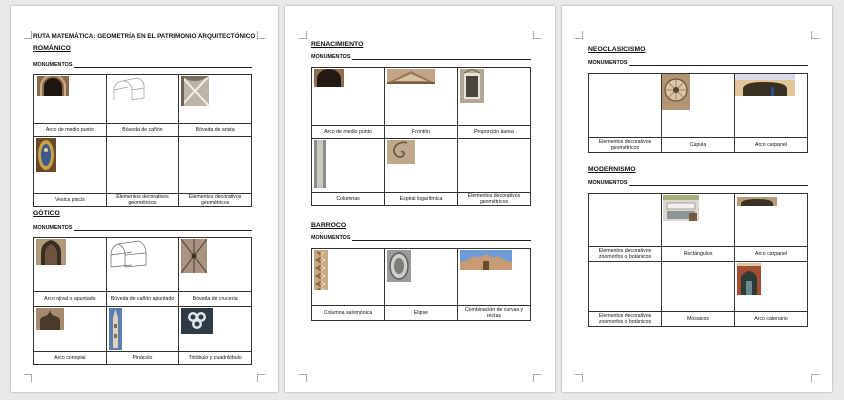 The width and height of the screenshot is (844, 400). What do you see at coordinates (115, 329) in the screenshot?
I see `pinnacle-photo` at bounding box center [115, 329].